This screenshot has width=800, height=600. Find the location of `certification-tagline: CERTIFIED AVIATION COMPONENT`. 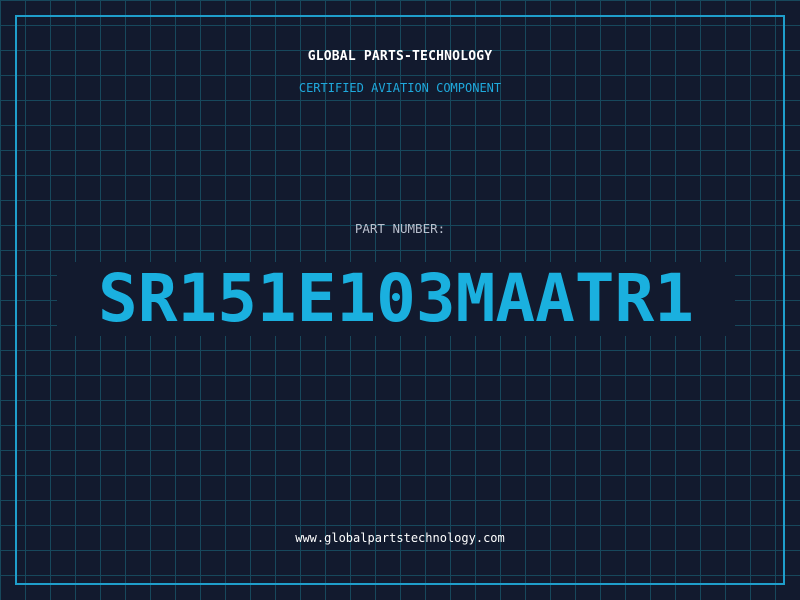

certification-tagline: CERTIFIED AVIATION COMPONENT is located at coordinates (400, 88).